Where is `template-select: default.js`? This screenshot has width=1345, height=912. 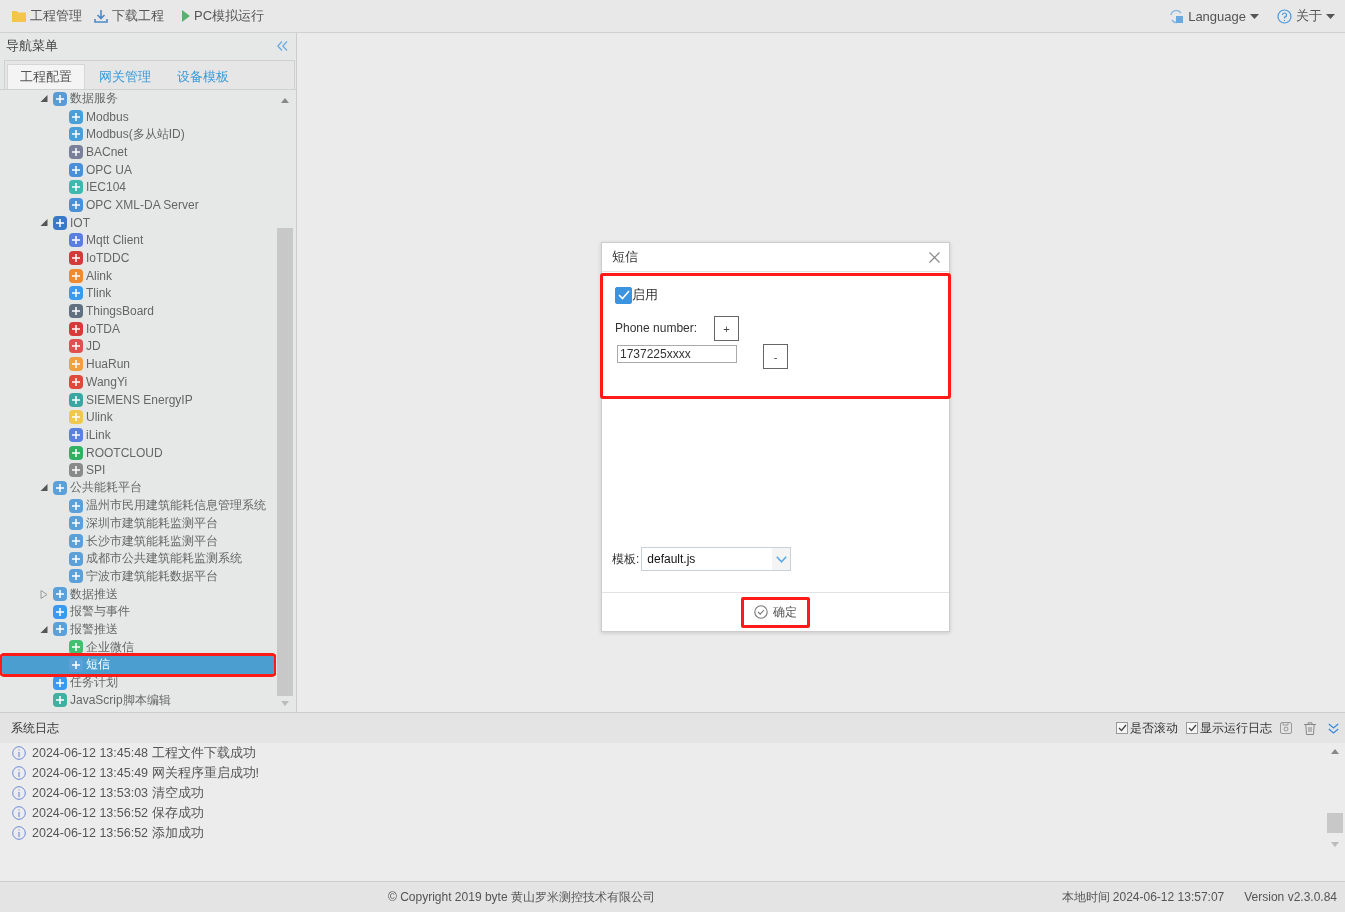
template-select: default.js is located at coordinates (716, 559).